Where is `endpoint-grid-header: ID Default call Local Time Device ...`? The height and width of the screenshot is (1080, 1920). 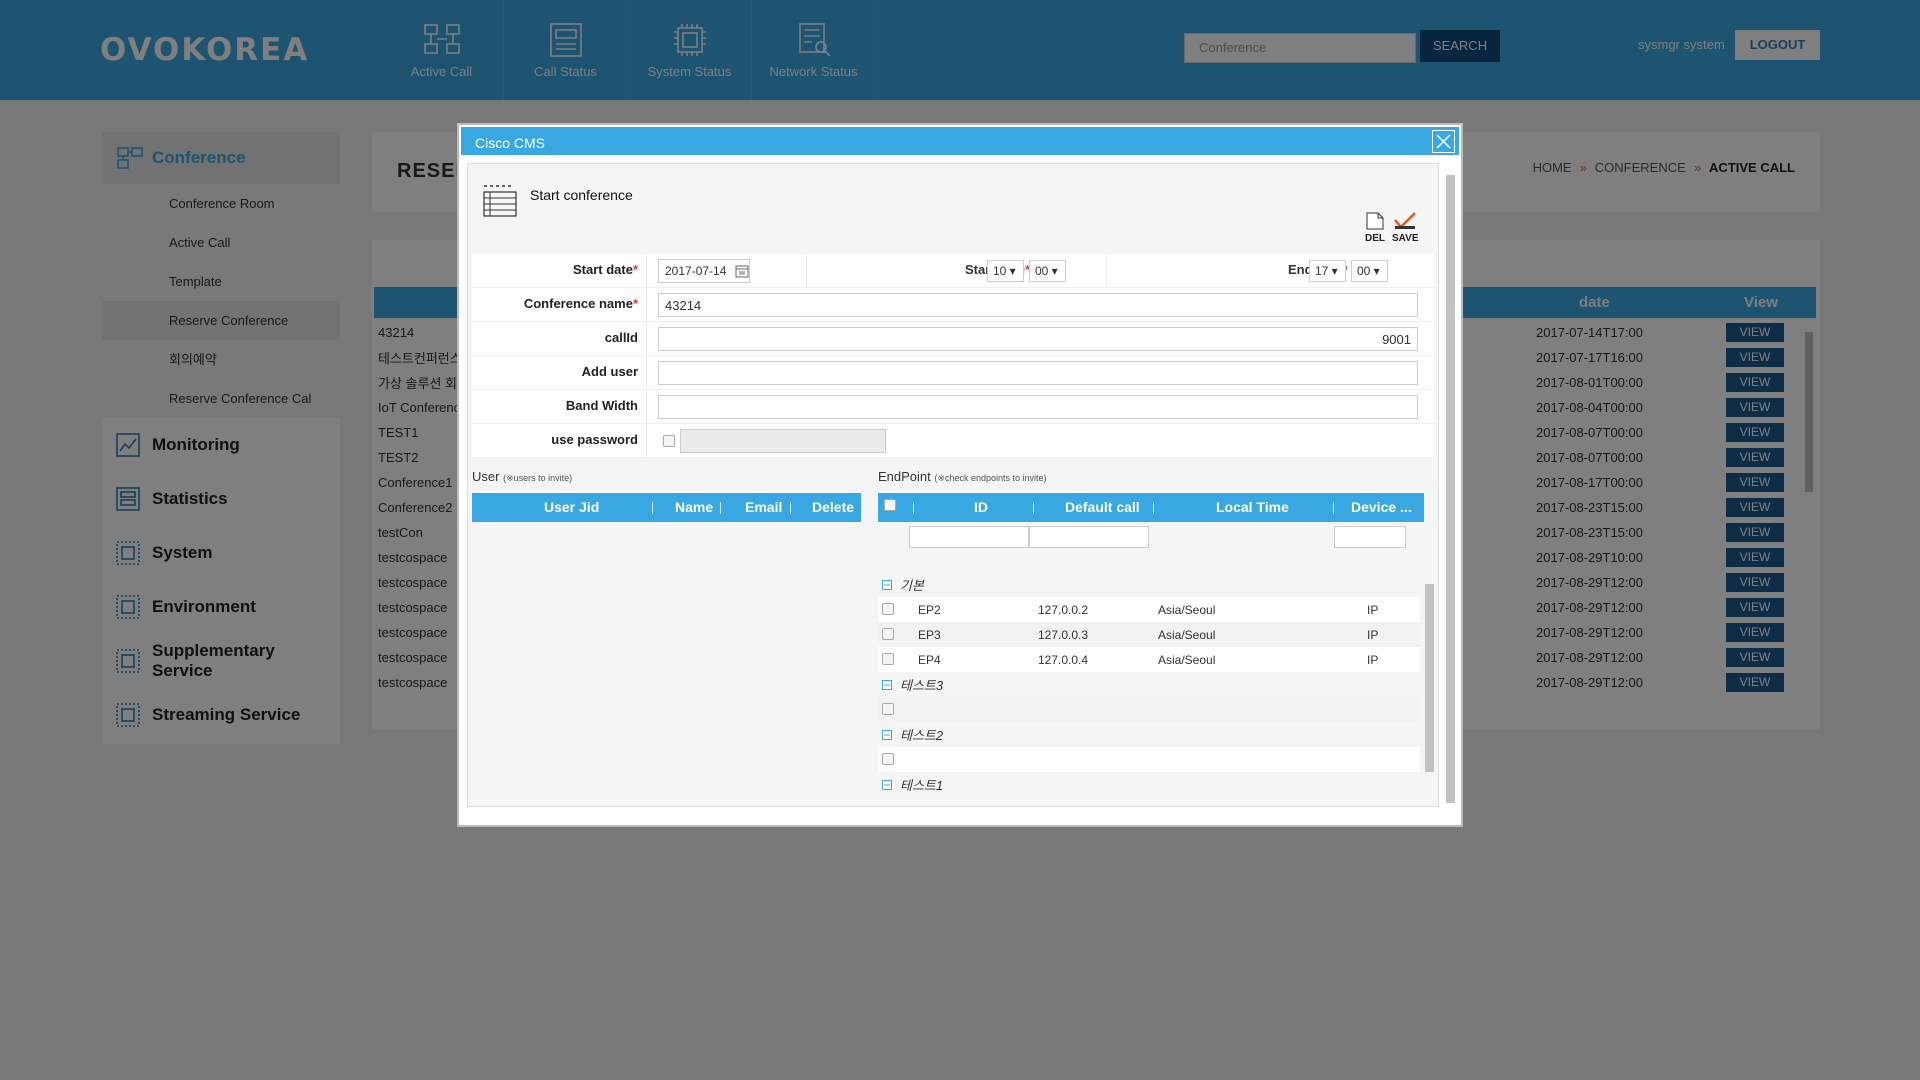
endpoint-grid-header: ID Default call Local Time Device ... is located at coordinates (1151, 507).